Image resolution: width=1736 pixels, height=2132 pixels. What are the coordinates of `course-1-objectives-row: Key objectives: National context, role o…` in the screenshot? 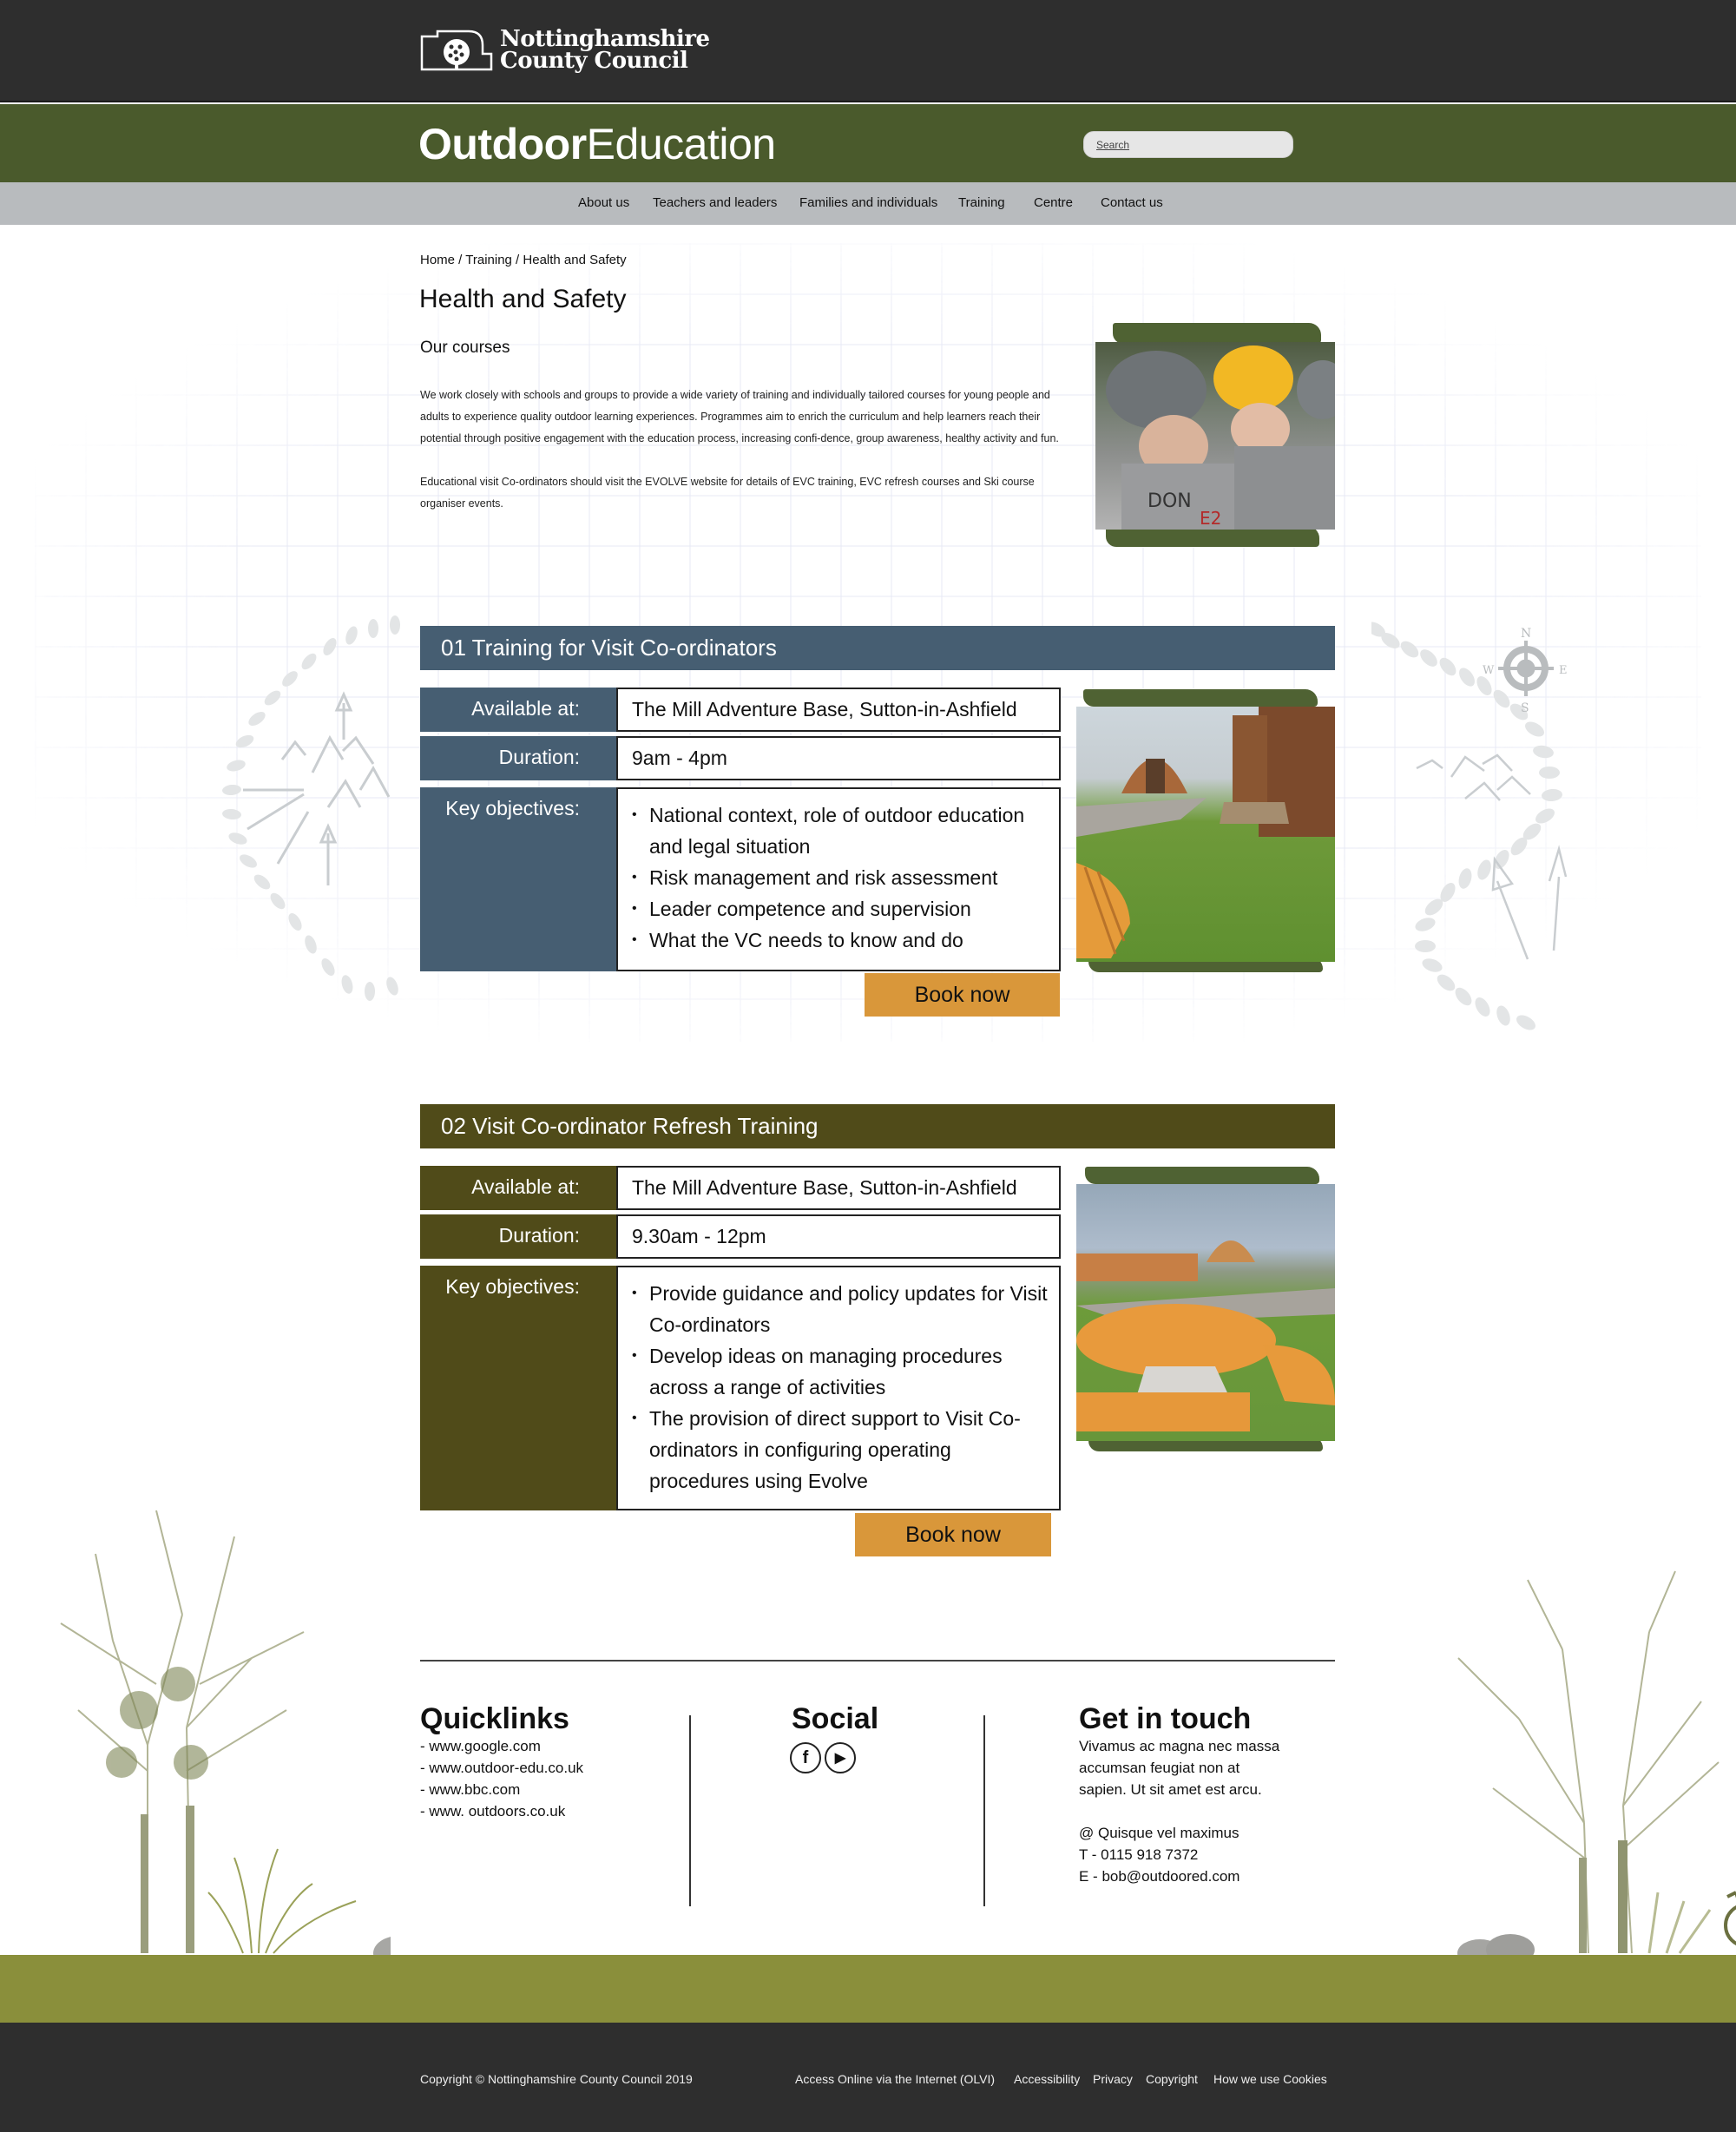 It's located at (740, 879).